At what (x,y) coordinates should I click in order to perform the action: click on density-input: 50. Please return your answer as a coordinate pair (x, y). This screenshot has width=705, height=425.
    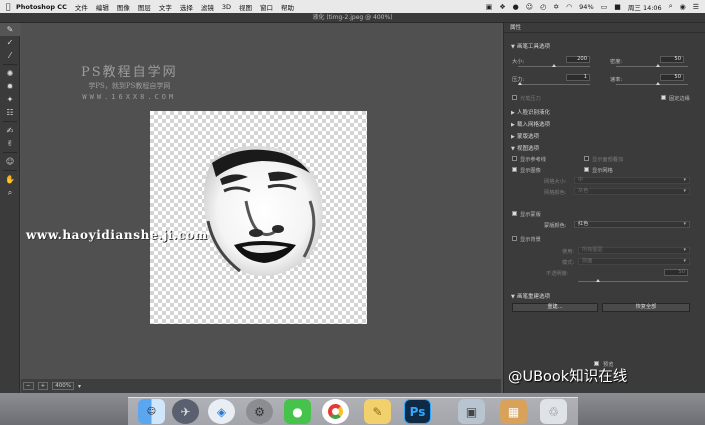
    Looking at the image, I should click on (672, 59).